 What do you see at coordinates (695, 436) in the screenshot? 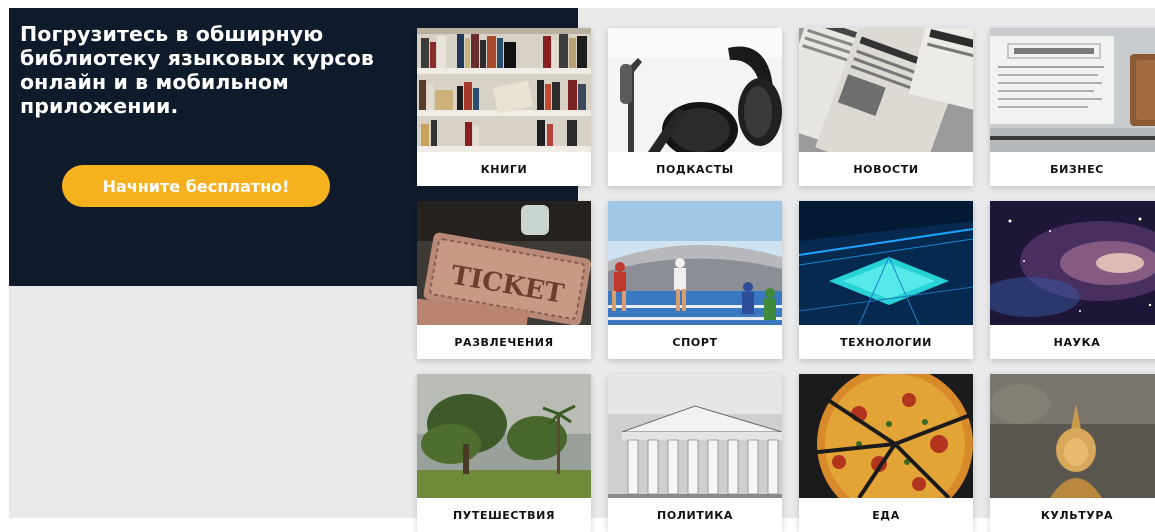
I see `parthenon-icon` at bounding box center [695, 436].